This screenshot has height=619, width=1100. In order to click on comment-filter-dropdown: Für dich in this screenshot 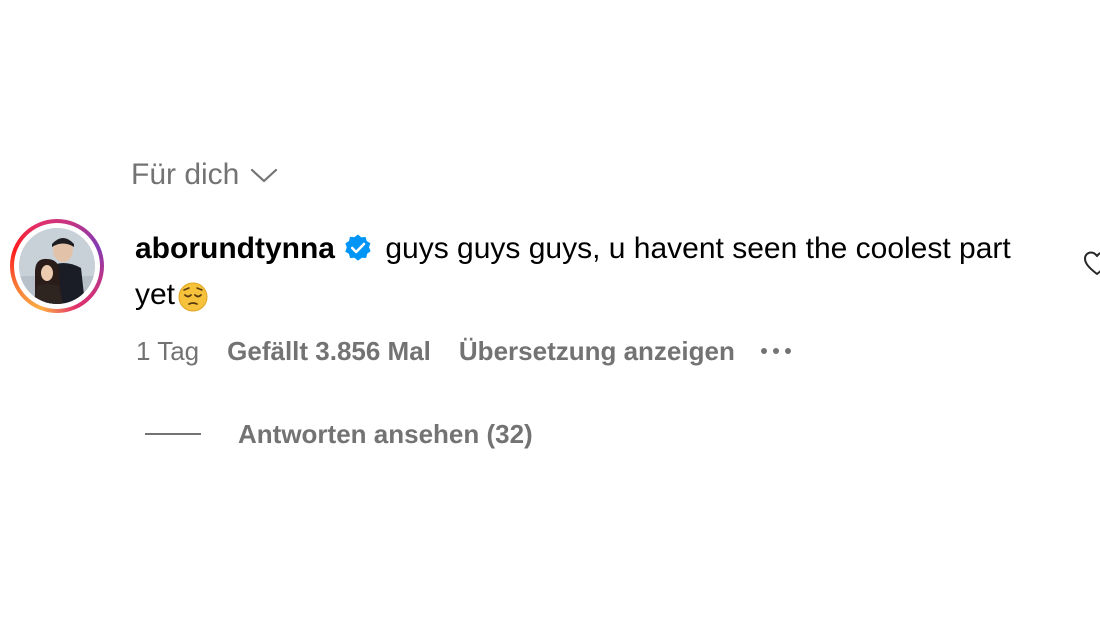, I will do `click(205, 175)`.